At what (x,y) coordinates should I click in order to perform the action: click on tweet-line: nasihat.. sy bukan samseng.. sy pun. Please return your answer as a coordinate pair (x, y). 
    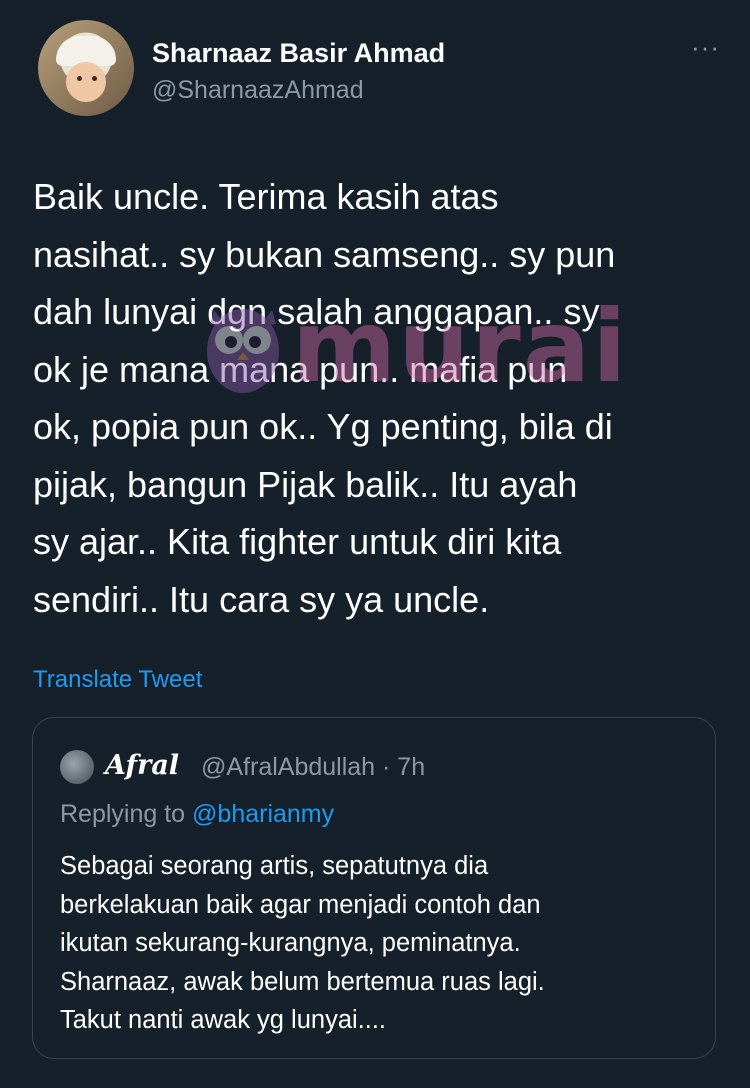
    Looking at the image, I should click on (324, 254).